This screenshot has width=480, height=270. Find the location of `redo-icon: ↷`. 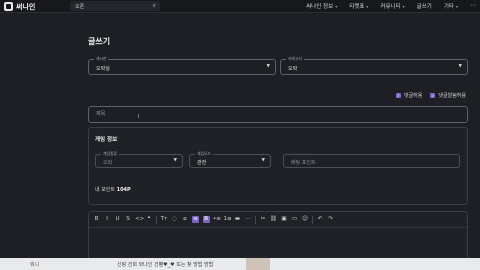

redo-icon: ↷ is located at coordinates (330, 219).